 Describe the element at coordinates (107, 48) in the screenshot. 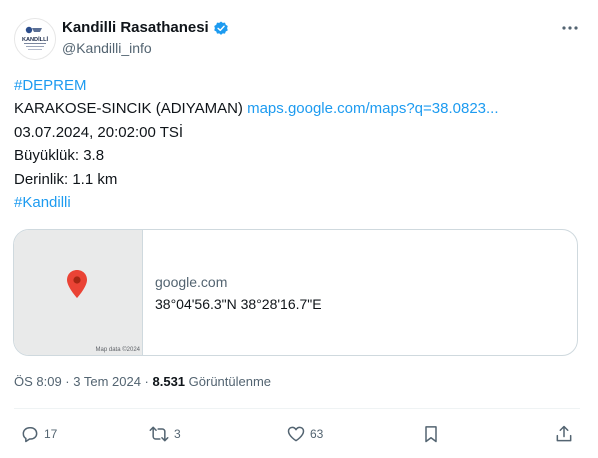

I see `author-handle: @Kandilli_info` at that location.